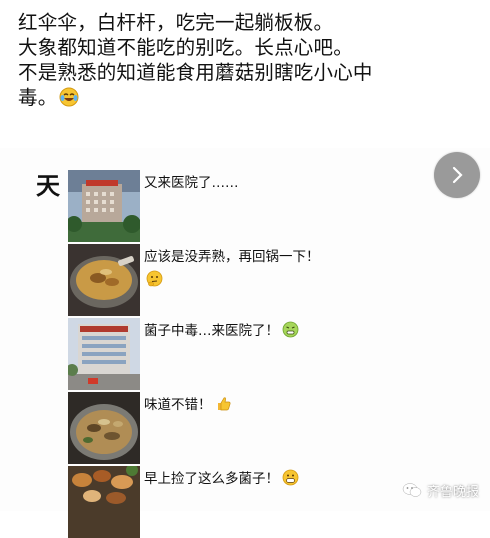  Describe the element at coordinates (218, 354) in the screenshot. I see `feed-item: 菌子中毒…来医院了！` at that location.